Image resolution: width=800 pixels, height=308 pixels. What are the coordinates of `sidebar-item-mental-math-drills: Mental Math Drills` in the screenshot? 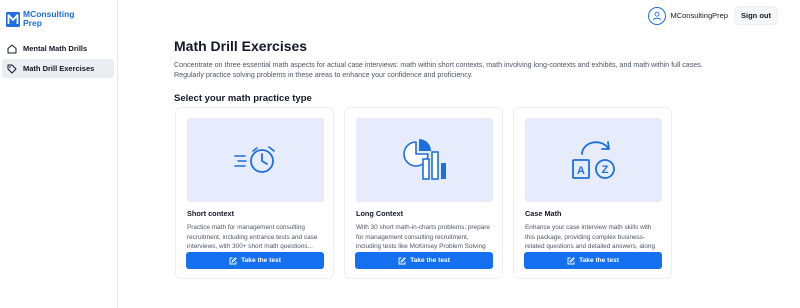 It's located at (58, 48).